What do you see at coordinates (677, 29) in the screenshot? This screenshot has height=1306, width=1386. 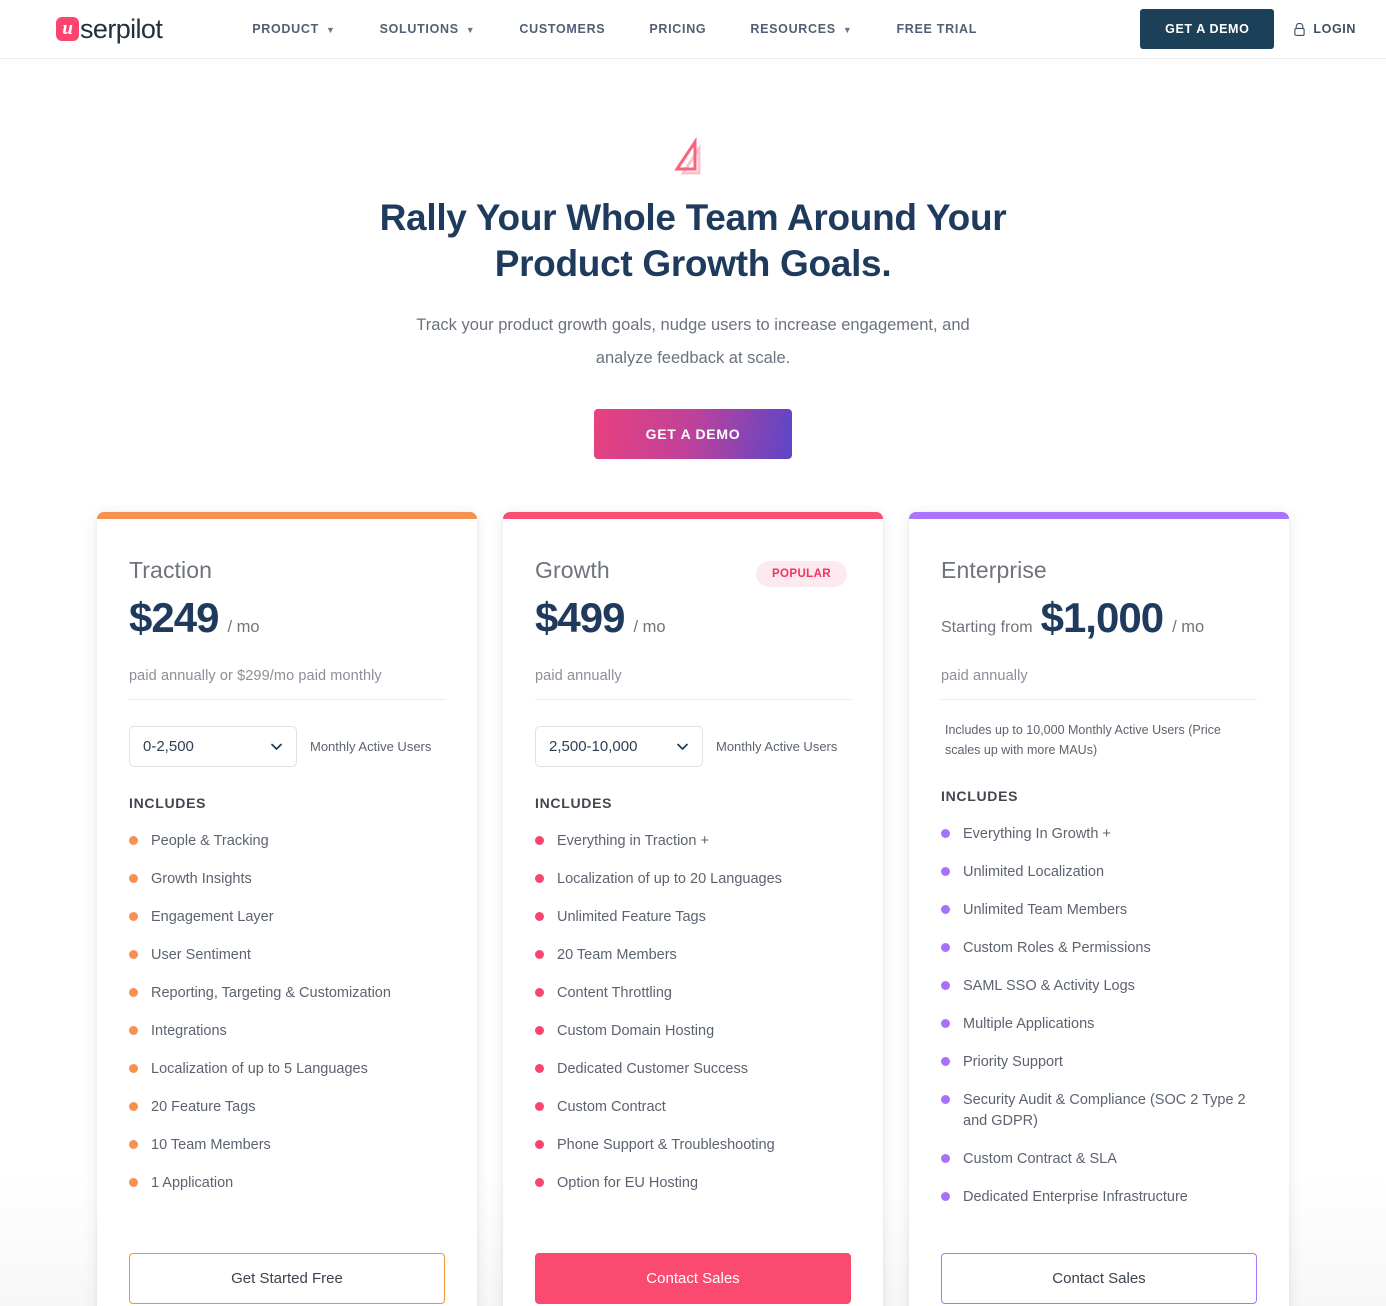 I see `nav-item-pricing: PRICING` at bounding box center [677, 29].